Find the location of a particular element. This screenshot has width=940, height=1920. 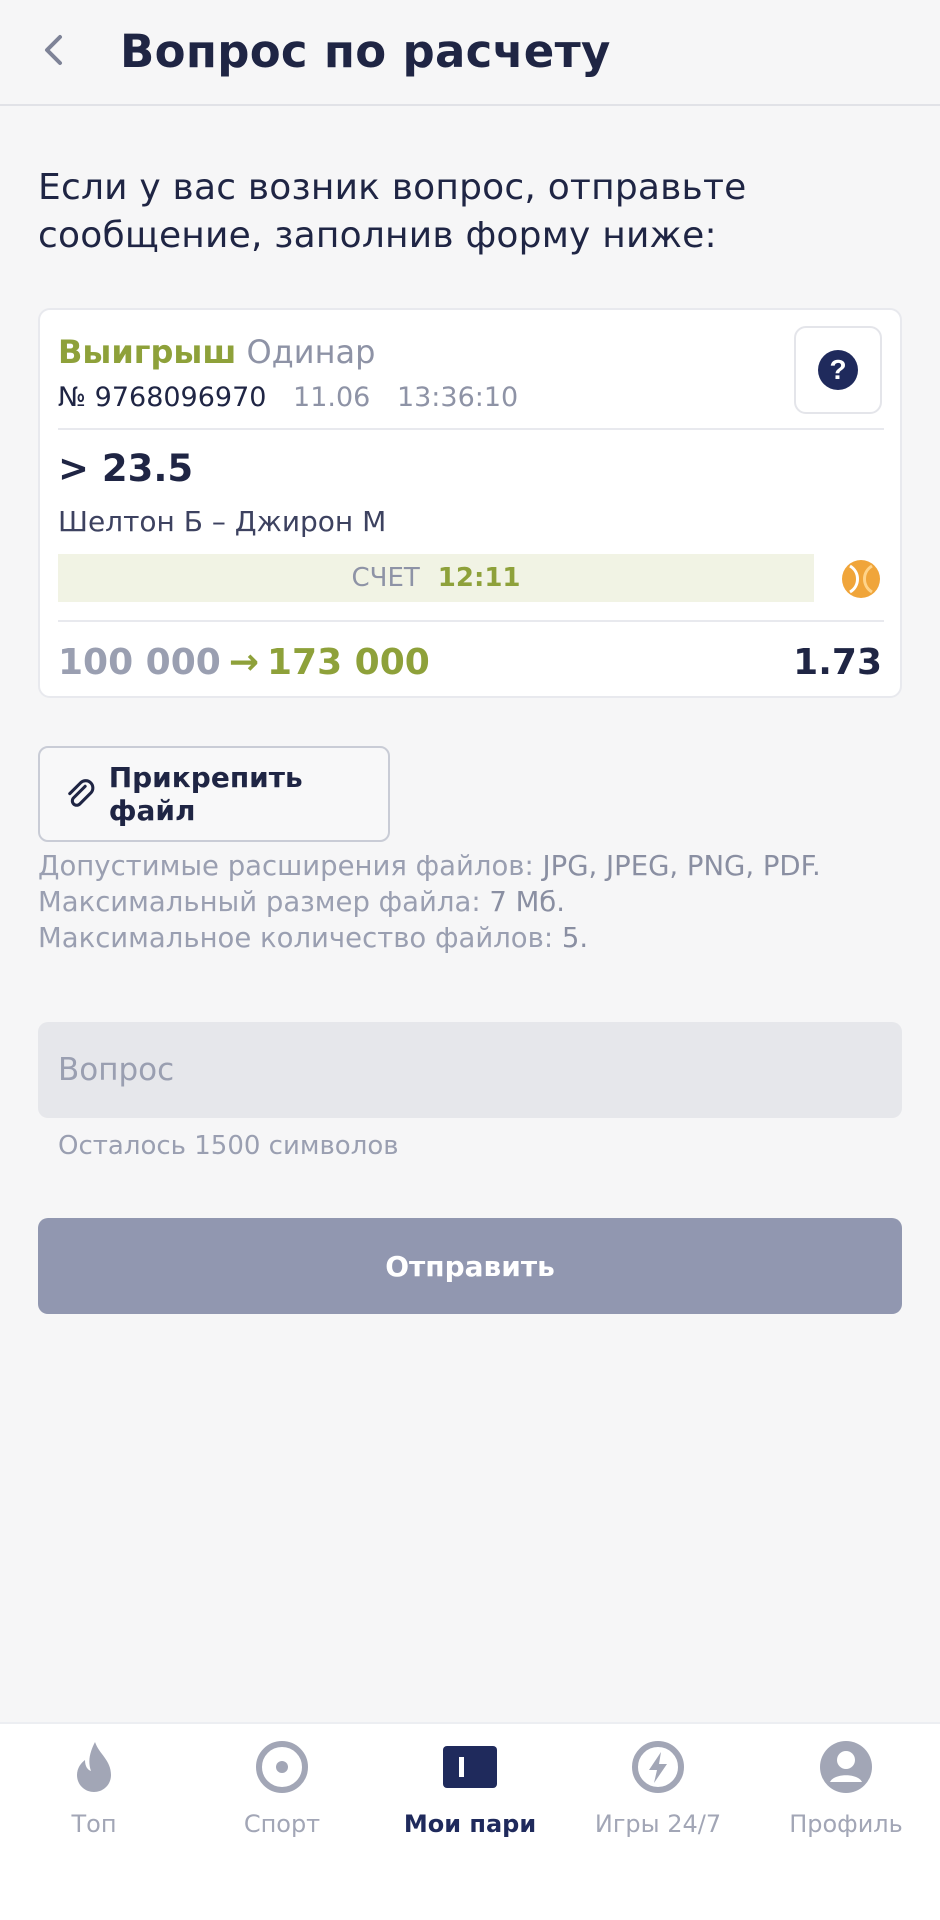

flame-icon is located at coordinates (94, 1767).